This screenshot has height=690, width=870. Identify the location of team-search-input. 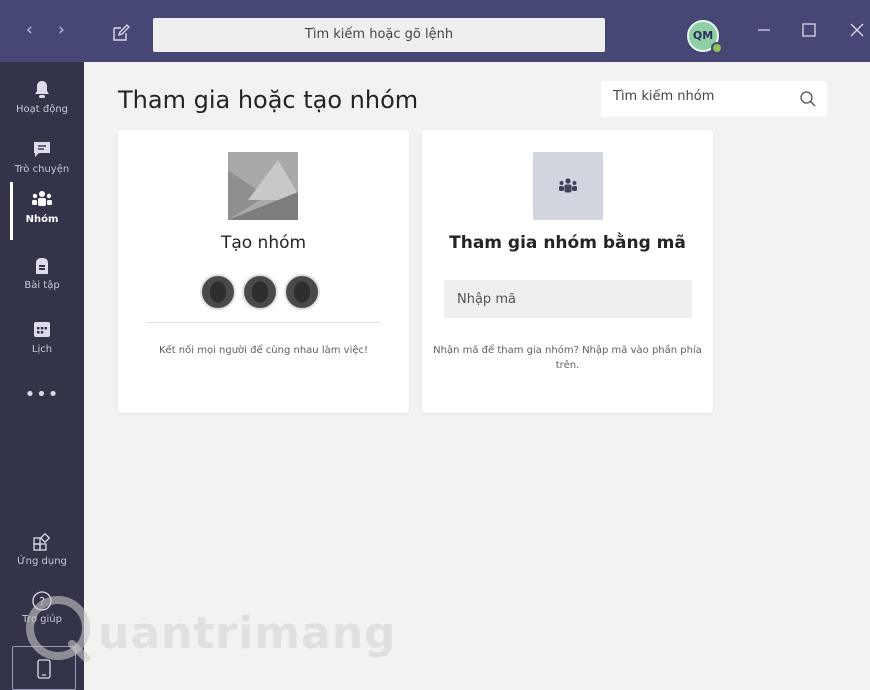
(698, 96).